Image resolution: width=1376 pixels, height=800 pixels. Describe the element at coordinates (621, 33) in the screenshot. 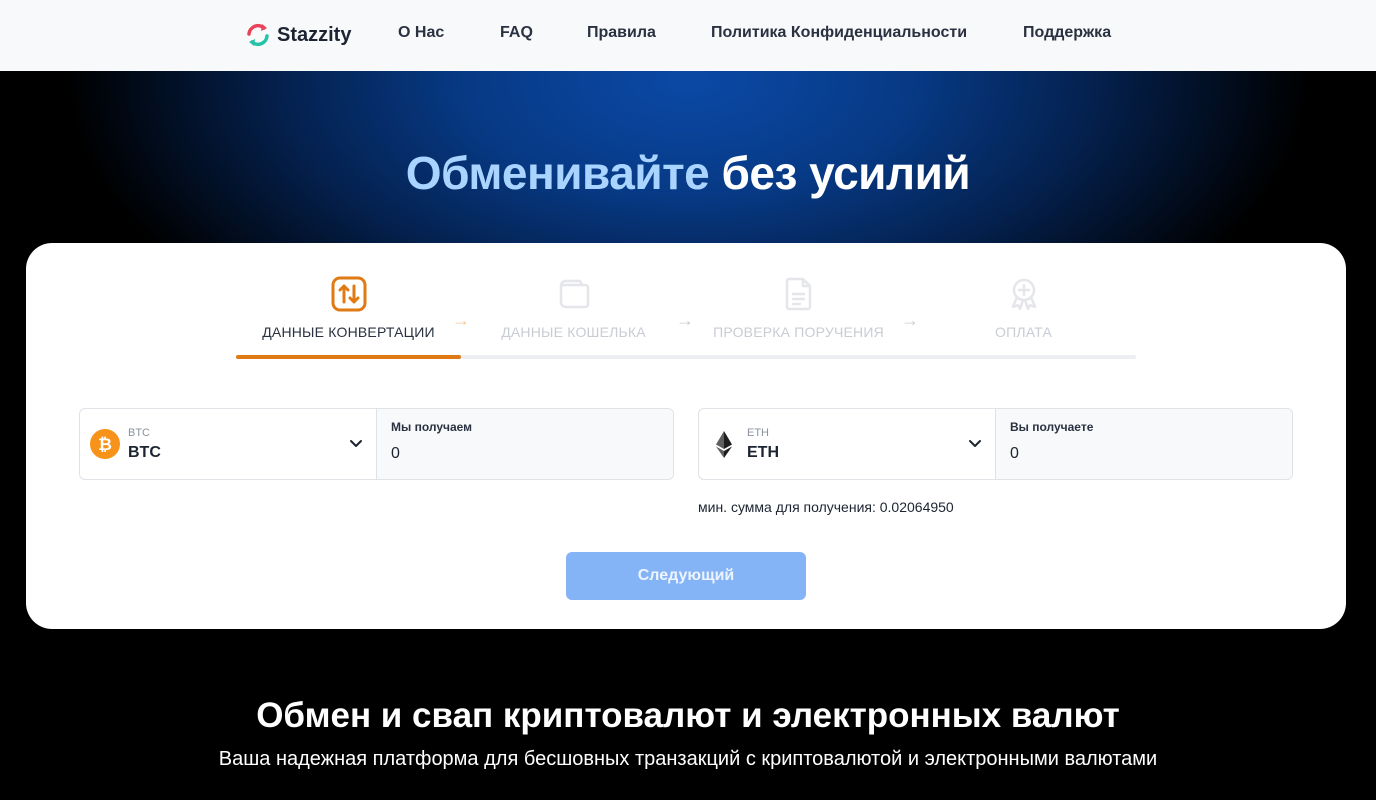

I see `nav-link-rules: Правила` at that location.